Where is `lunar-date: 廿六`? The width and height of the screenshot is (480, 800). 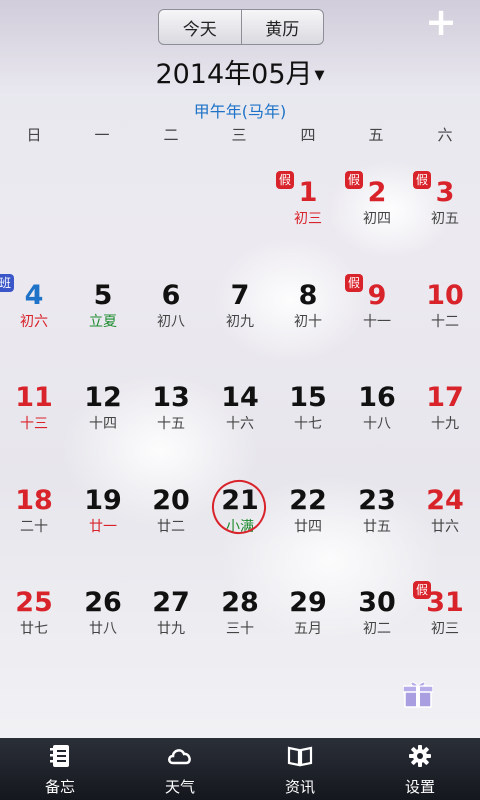 lunar-date: 廿六 is located at coordinates (445, 527).